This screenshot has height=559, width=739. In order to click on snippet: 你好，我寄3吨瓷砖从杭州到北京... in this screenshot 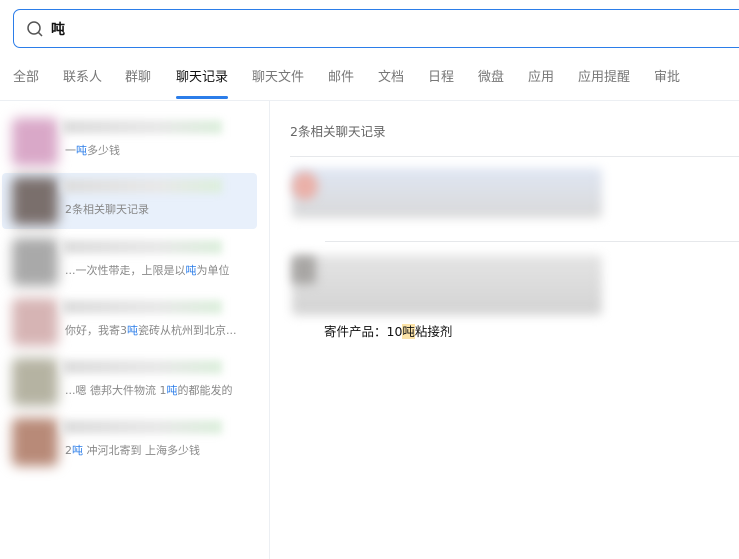, I will do `click(151, 330)`.